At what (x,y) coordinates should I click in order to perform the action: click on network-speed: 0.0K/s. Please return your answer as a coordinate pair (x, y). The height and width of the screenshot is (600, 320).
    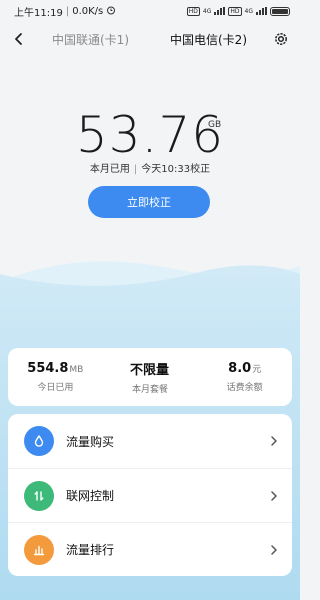
    Looking at the image, I should click on (88, 11).